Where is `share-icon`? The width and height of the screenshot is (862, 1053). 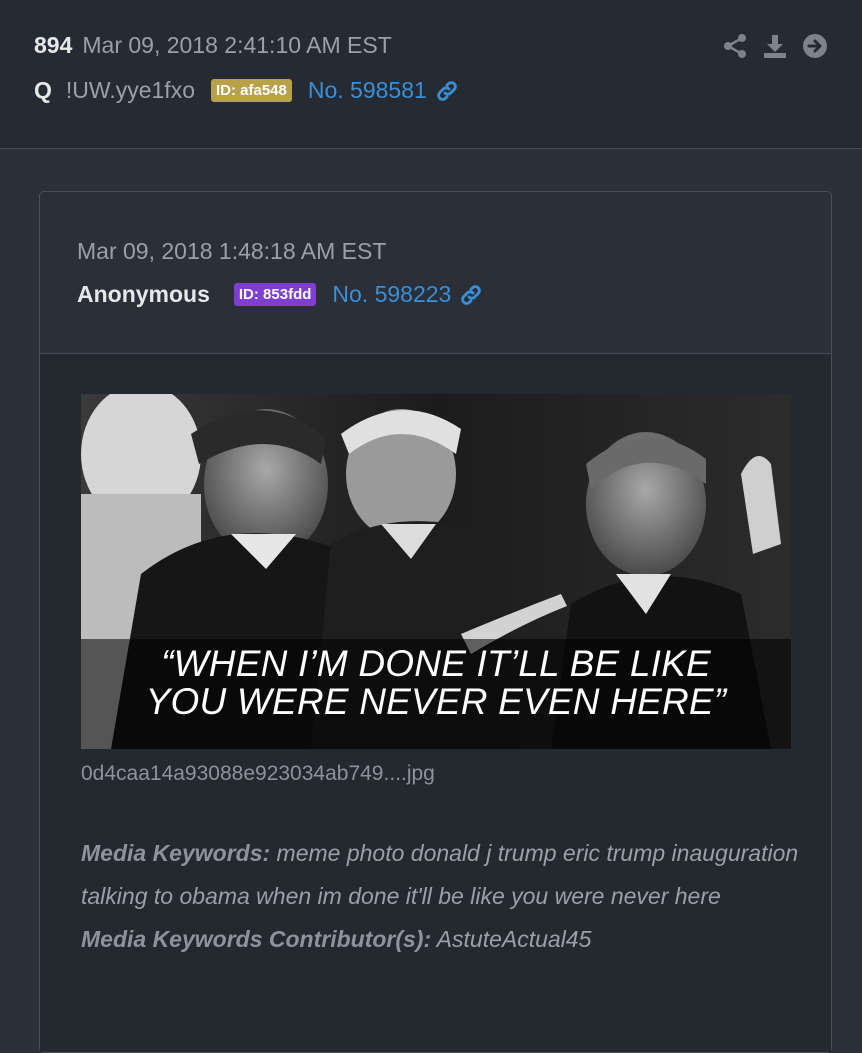
share-icon is located at coordinates (735, 46).